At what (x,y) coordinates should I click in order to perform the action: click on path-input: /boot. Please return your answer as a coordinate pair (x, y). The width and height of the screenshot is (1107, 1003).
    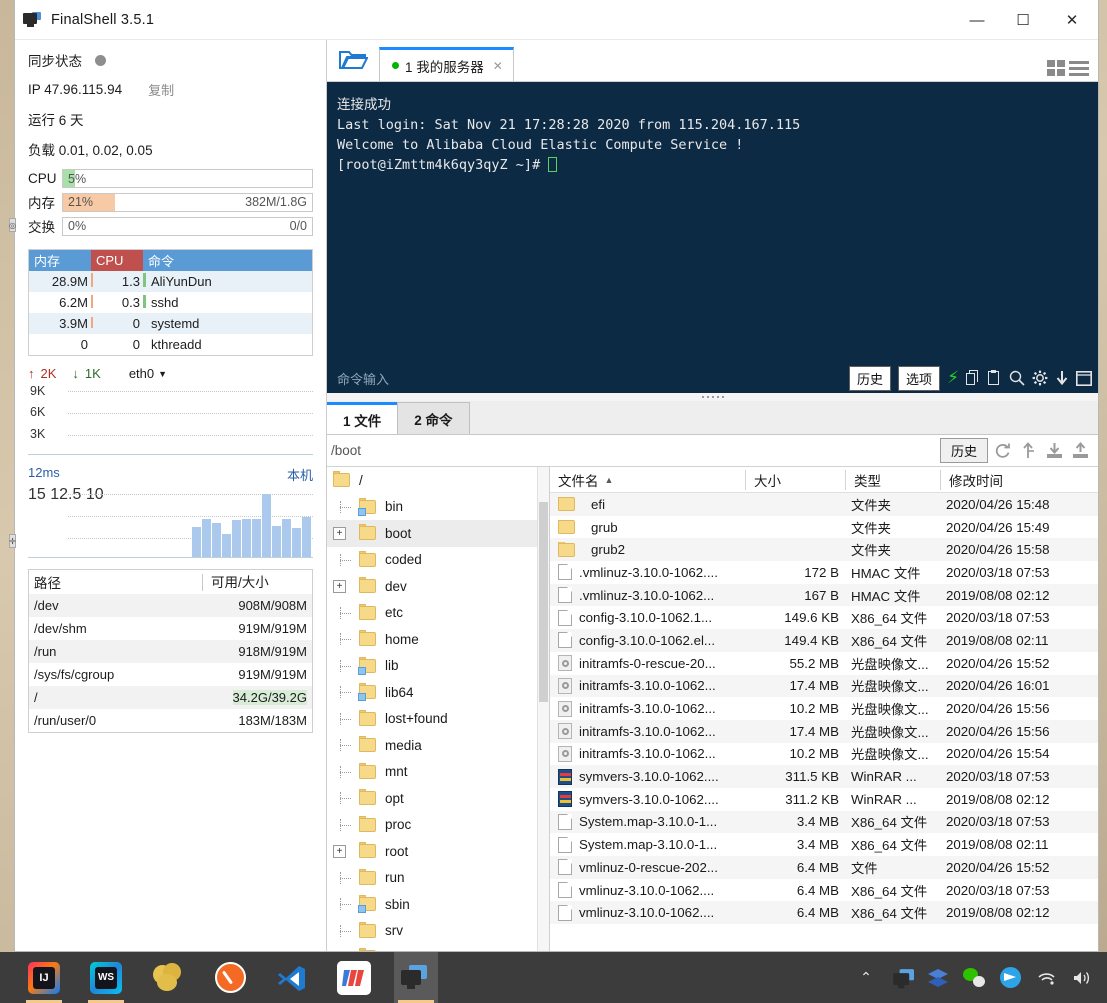
    Looking at the image, I should click on (635, 450).